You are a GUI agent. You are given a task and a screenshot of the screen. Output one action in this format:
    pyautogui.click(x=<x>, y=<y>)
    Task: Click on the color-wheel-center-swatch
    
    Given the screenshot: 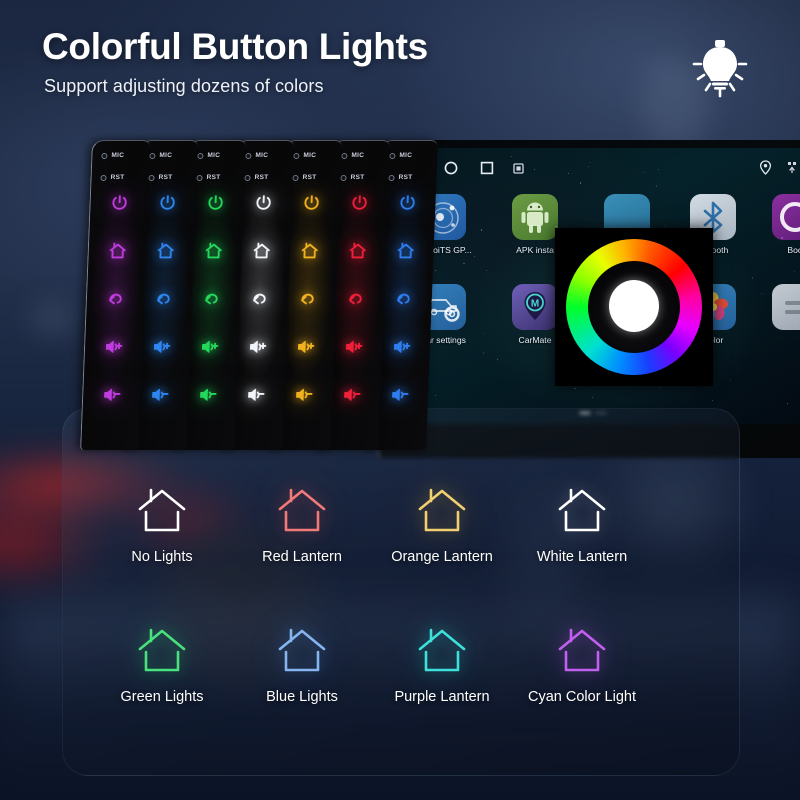 What is the action you would take?
    pyautogui.click(x=634, y=306)
    